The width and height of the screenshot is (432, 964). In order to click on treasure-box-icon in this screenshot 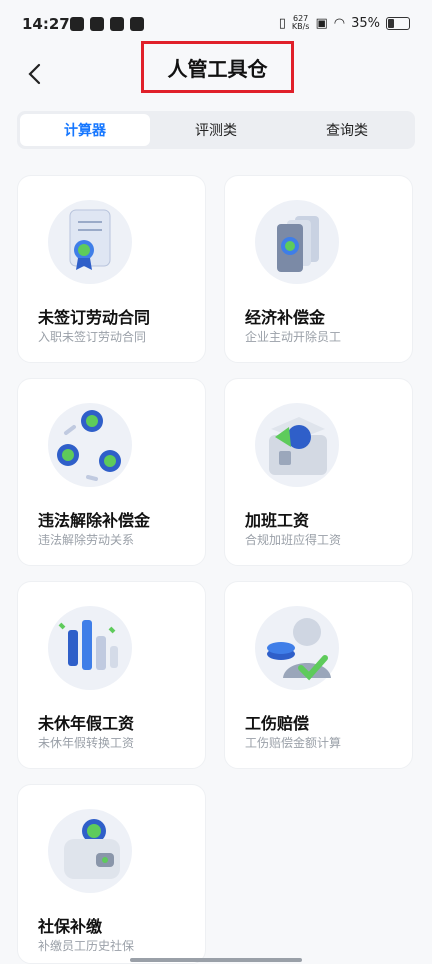, I will do `click(297, 445)`.